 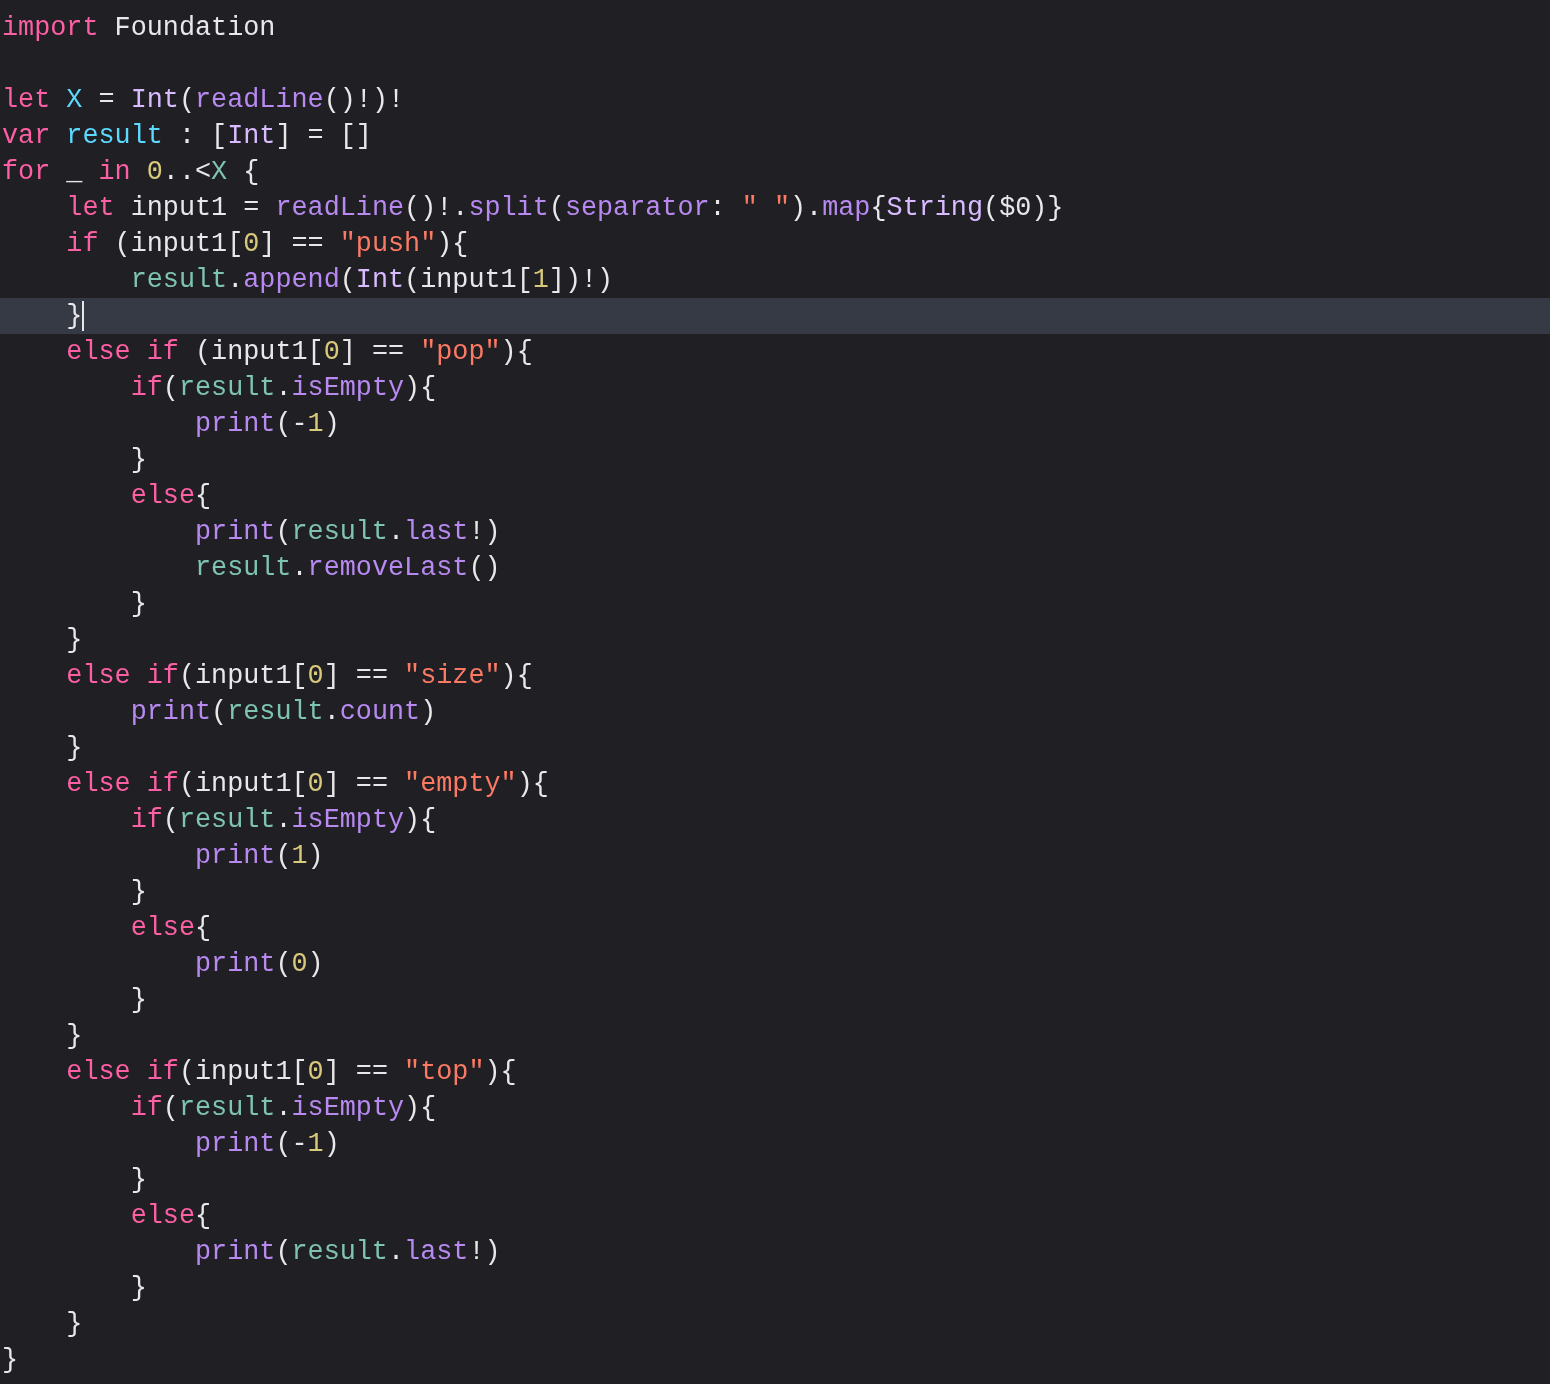 What do you see at coordinates (565, 208) in the screenshot?
I see `code-line: let input1 = readLine()!.split(separator: " ").map{String($0)}` at bounding box center [565, 208].